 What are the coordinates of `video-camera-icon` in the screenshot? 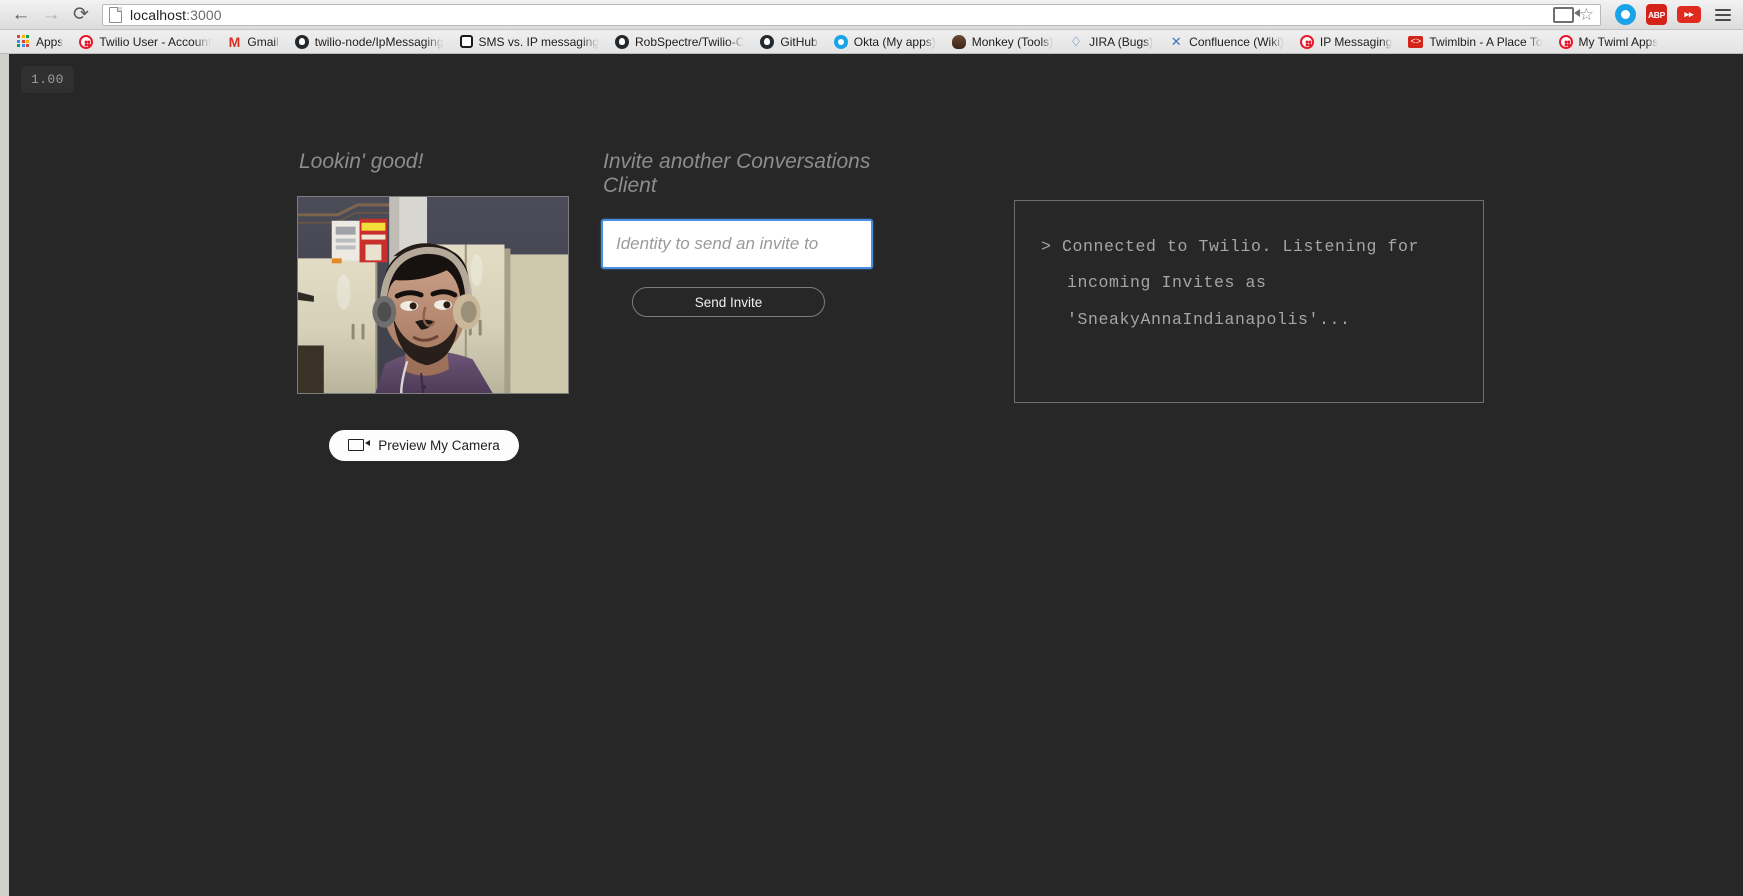 It's located at (359, 445).